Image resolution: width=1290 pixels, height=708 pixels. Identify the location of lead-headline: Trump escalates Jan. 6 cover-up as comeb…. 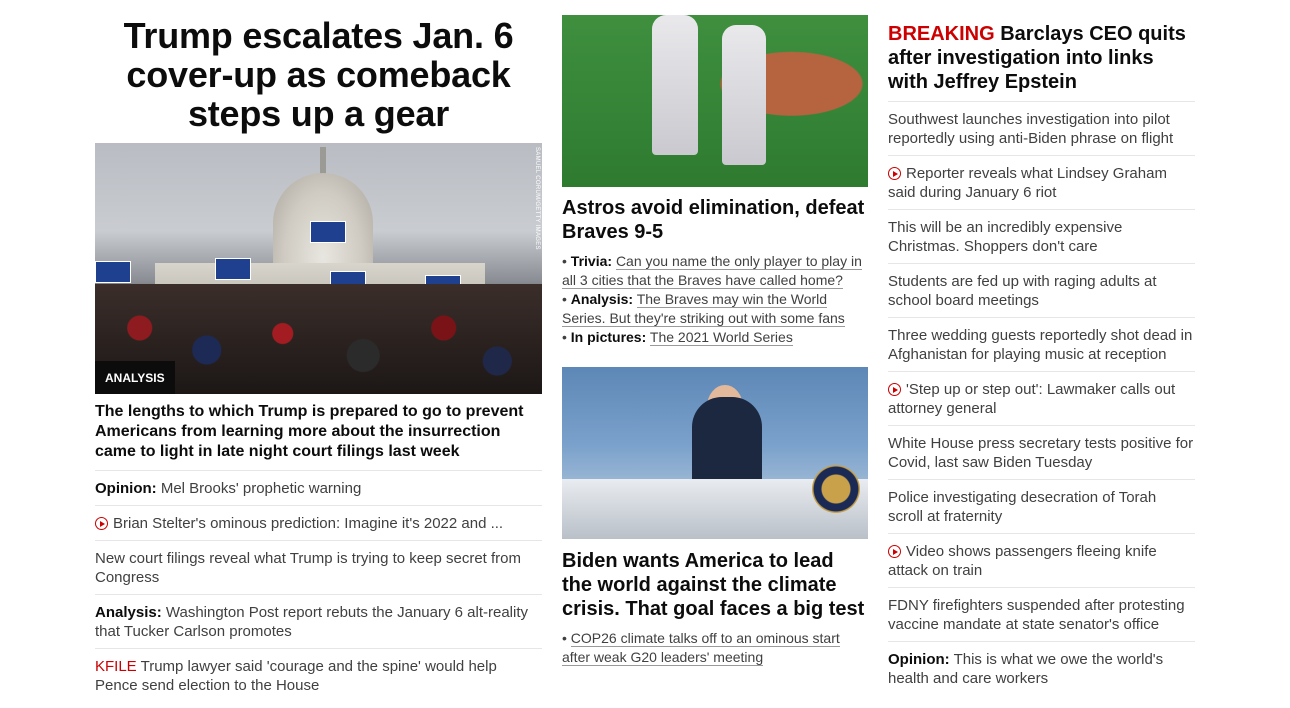
(318, 74).